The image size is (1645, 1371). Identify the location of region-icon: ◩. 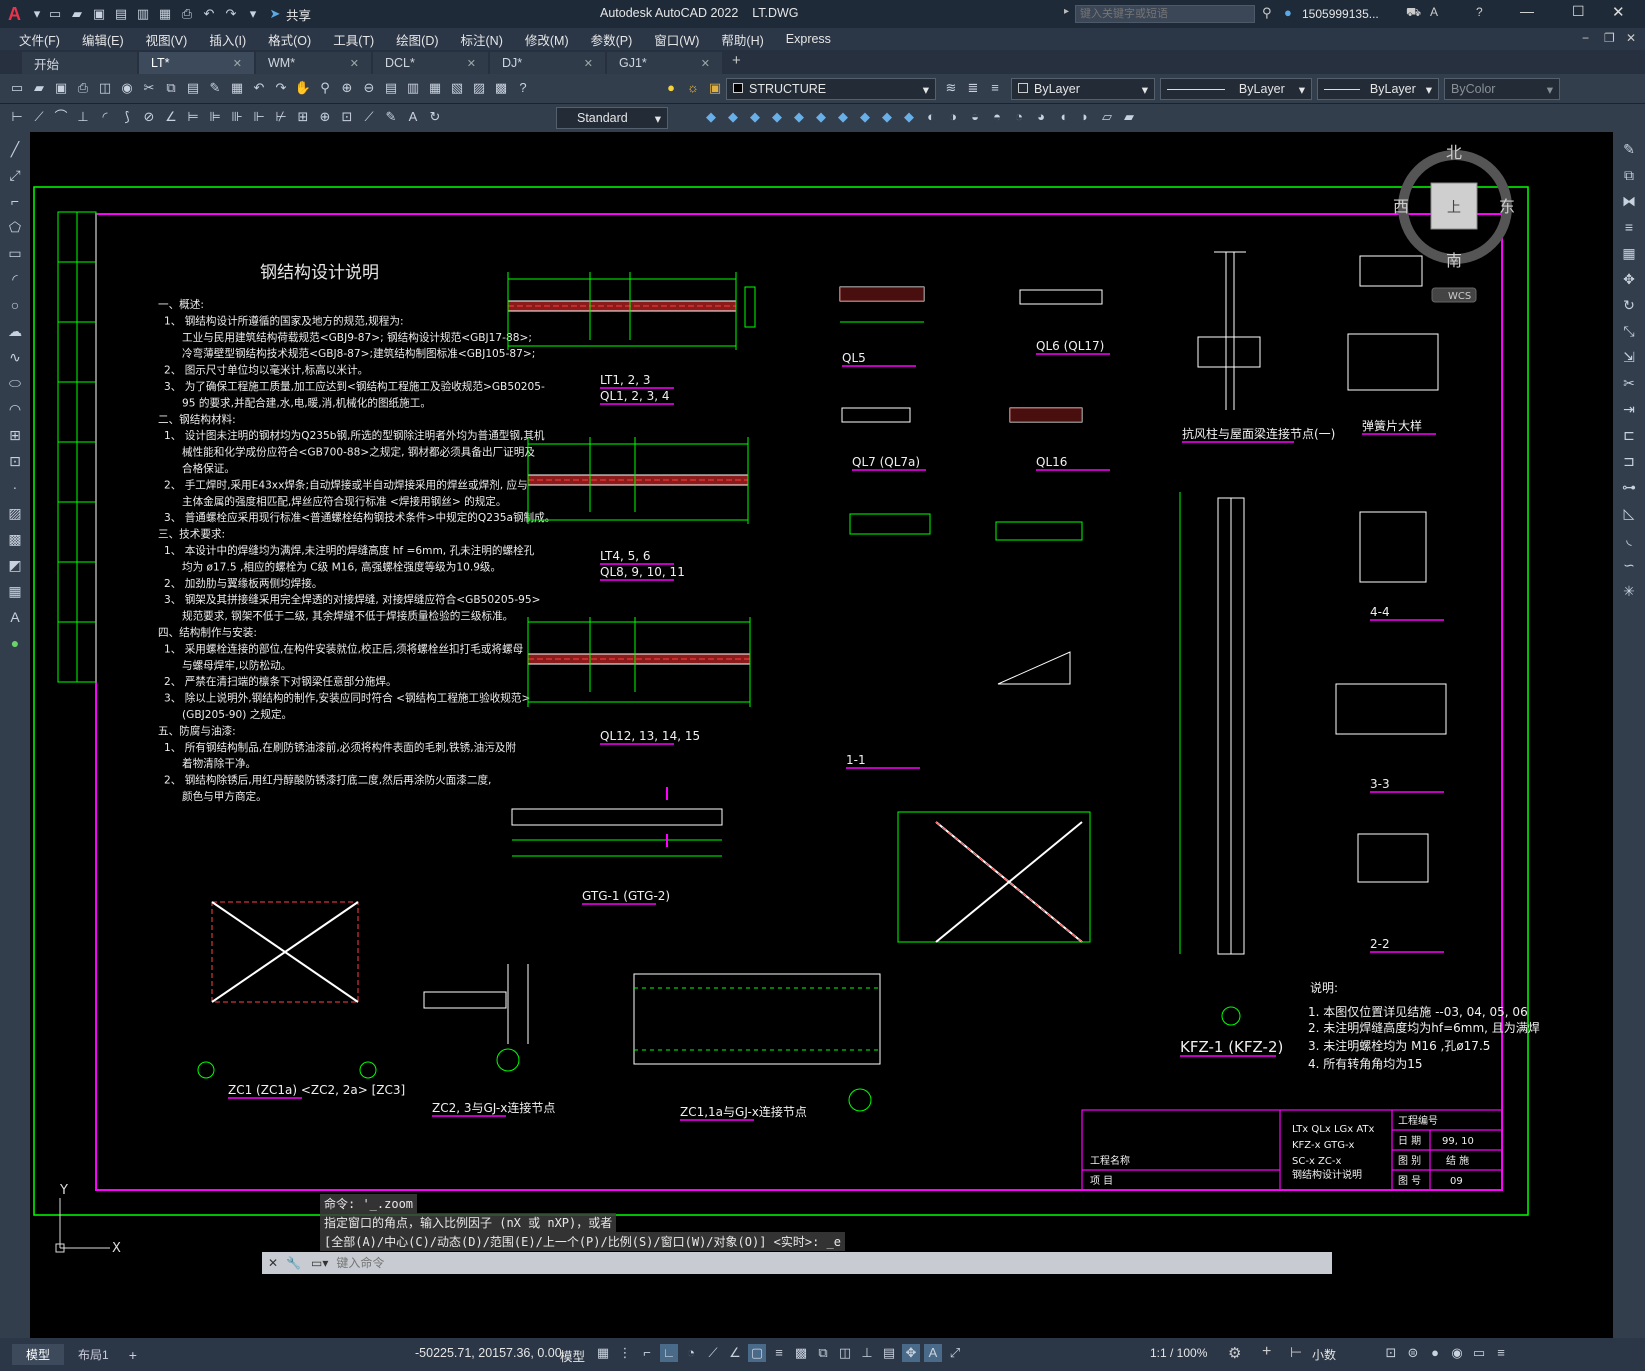
(15, 565).